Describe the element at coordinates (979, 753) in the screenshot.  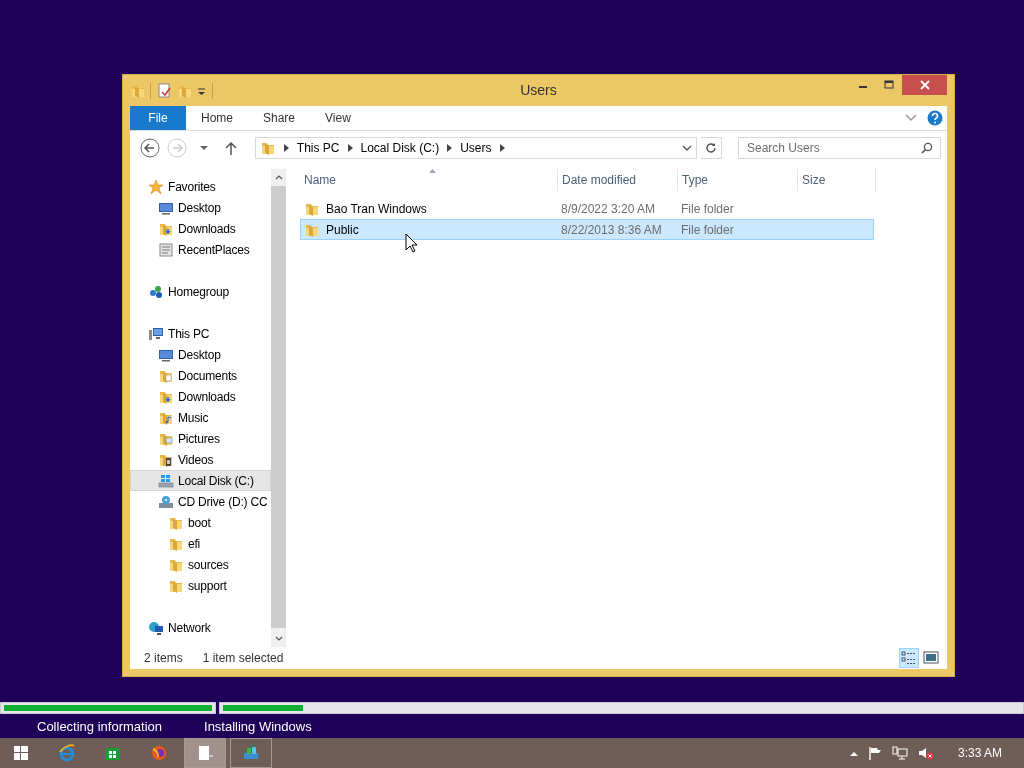
I see `clock: 3:33 AM` at that location.